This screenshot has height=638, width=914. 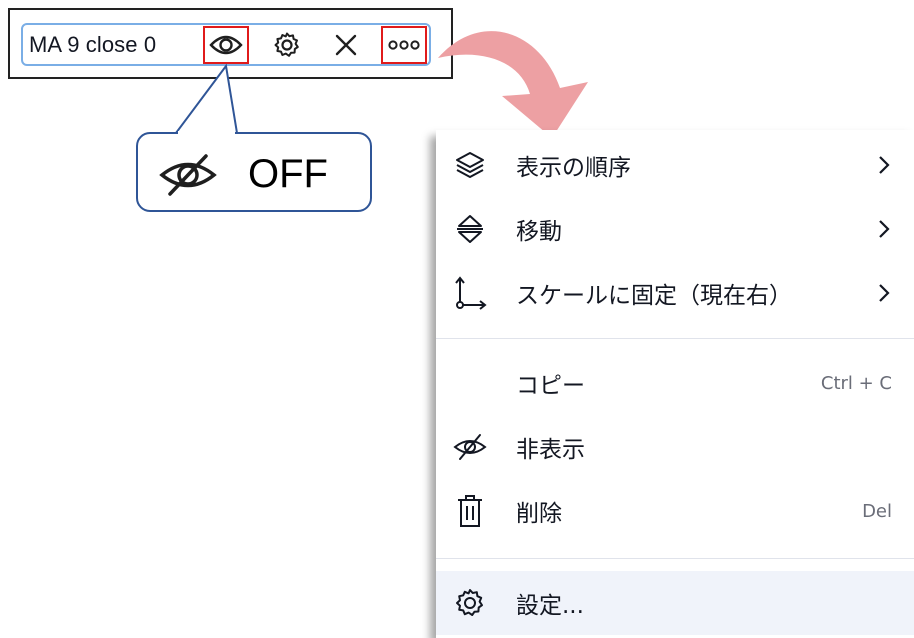 What do you see at coordinates (654, 296) in the screenshot?
I see `menu-item-label: スケールに固定（現在右）` at bounding box center [654, 296].